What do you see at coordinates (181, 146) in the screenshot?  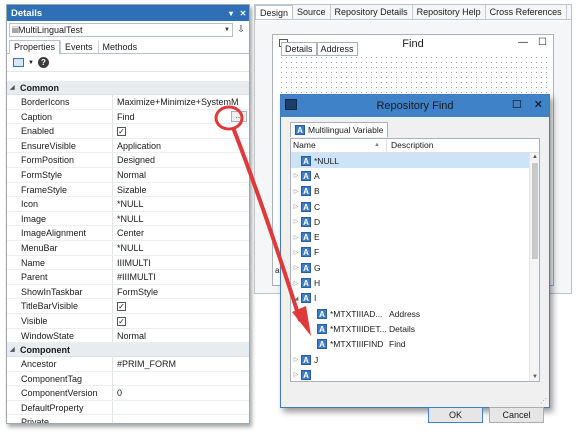 I see `property-value: Application` at bounding box center [181, 146].